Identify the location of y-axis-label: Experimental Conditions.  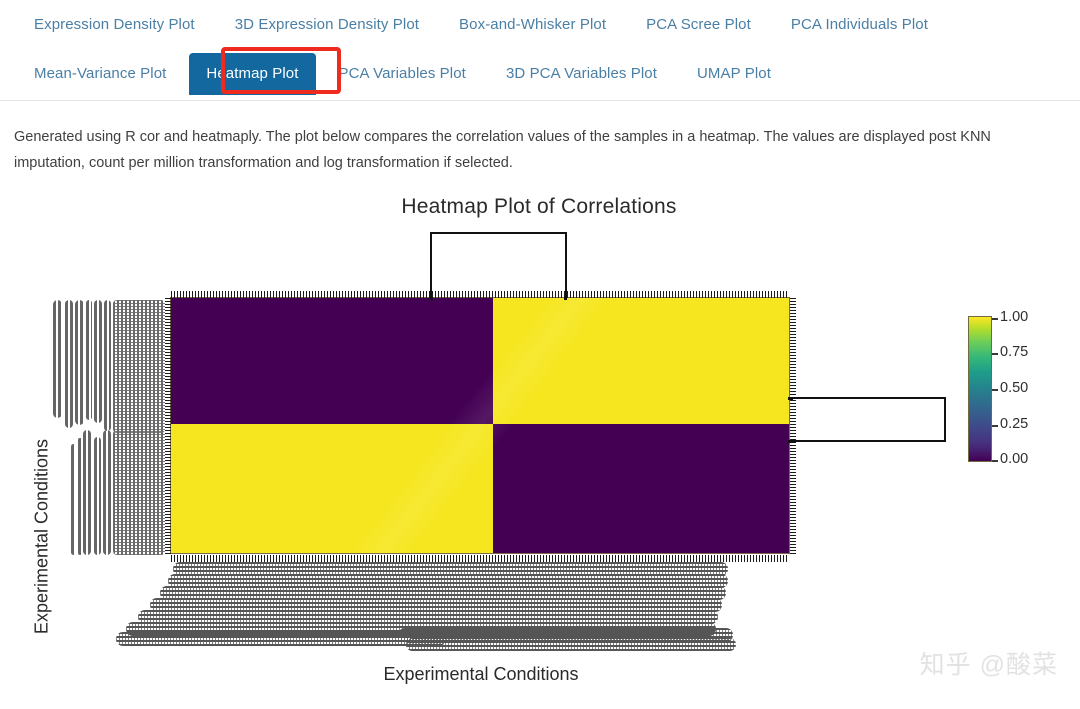
(41, 536).